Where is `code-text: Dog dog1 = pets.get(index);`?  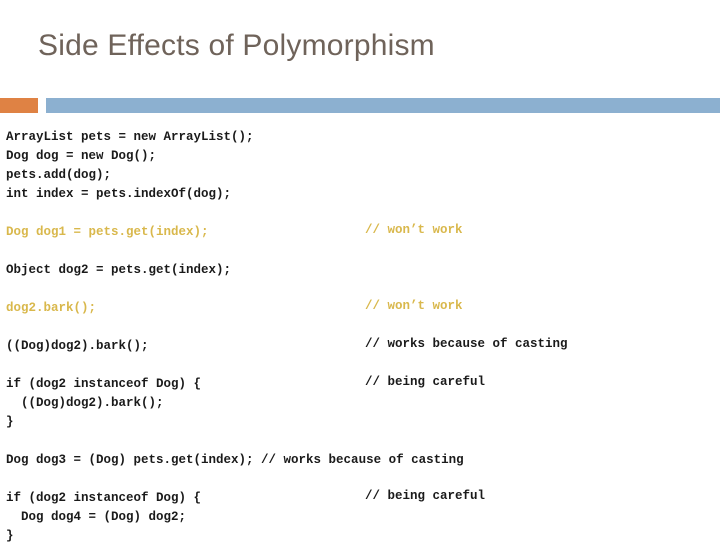 code-text: Dog dog1 = pets.get(index); is located at coordinates (107, 232).